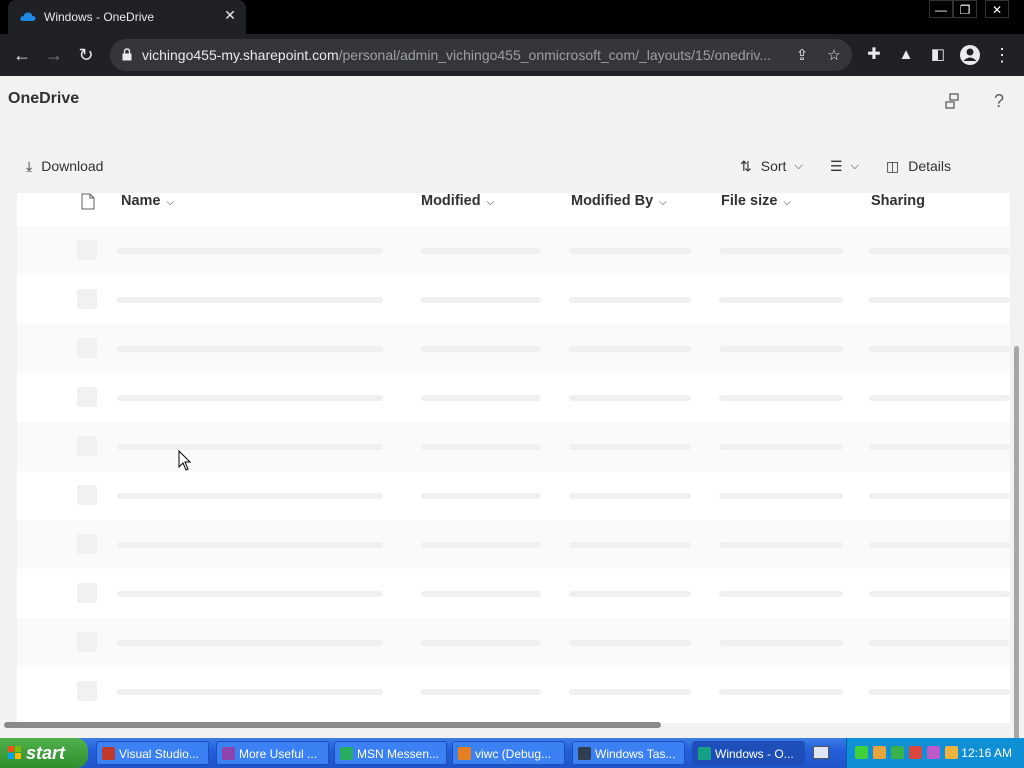  I want to click on back-arrow-icon: ←, so click(22, 55).